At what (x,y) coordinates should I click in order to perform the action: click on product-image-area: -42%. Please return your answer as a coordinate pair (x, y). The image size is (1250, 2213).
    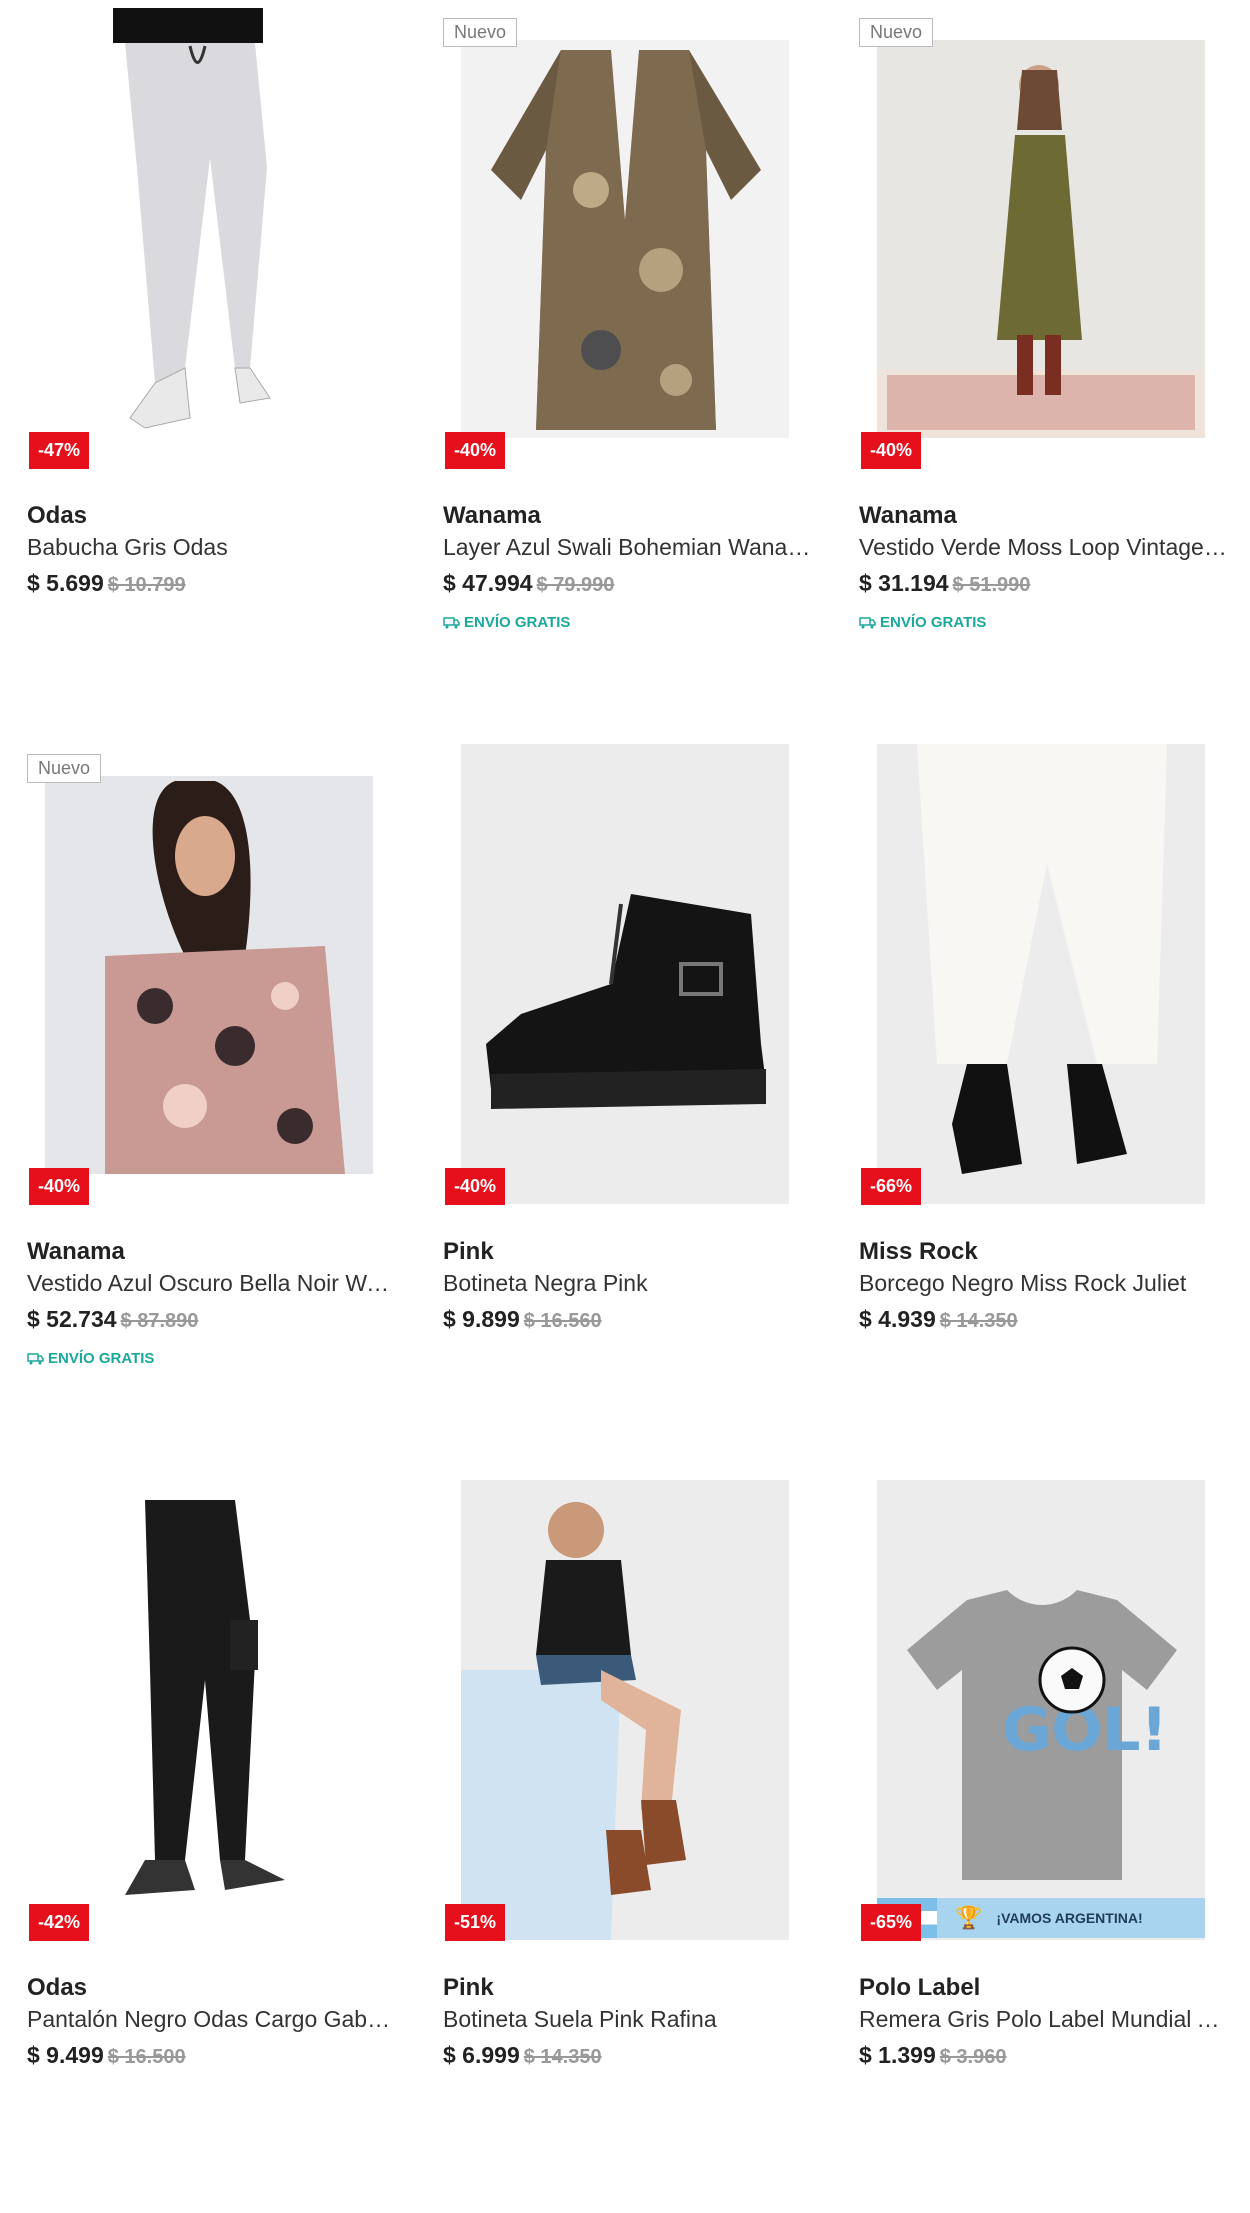
    Looking at the image, I should click on (217, 1712).